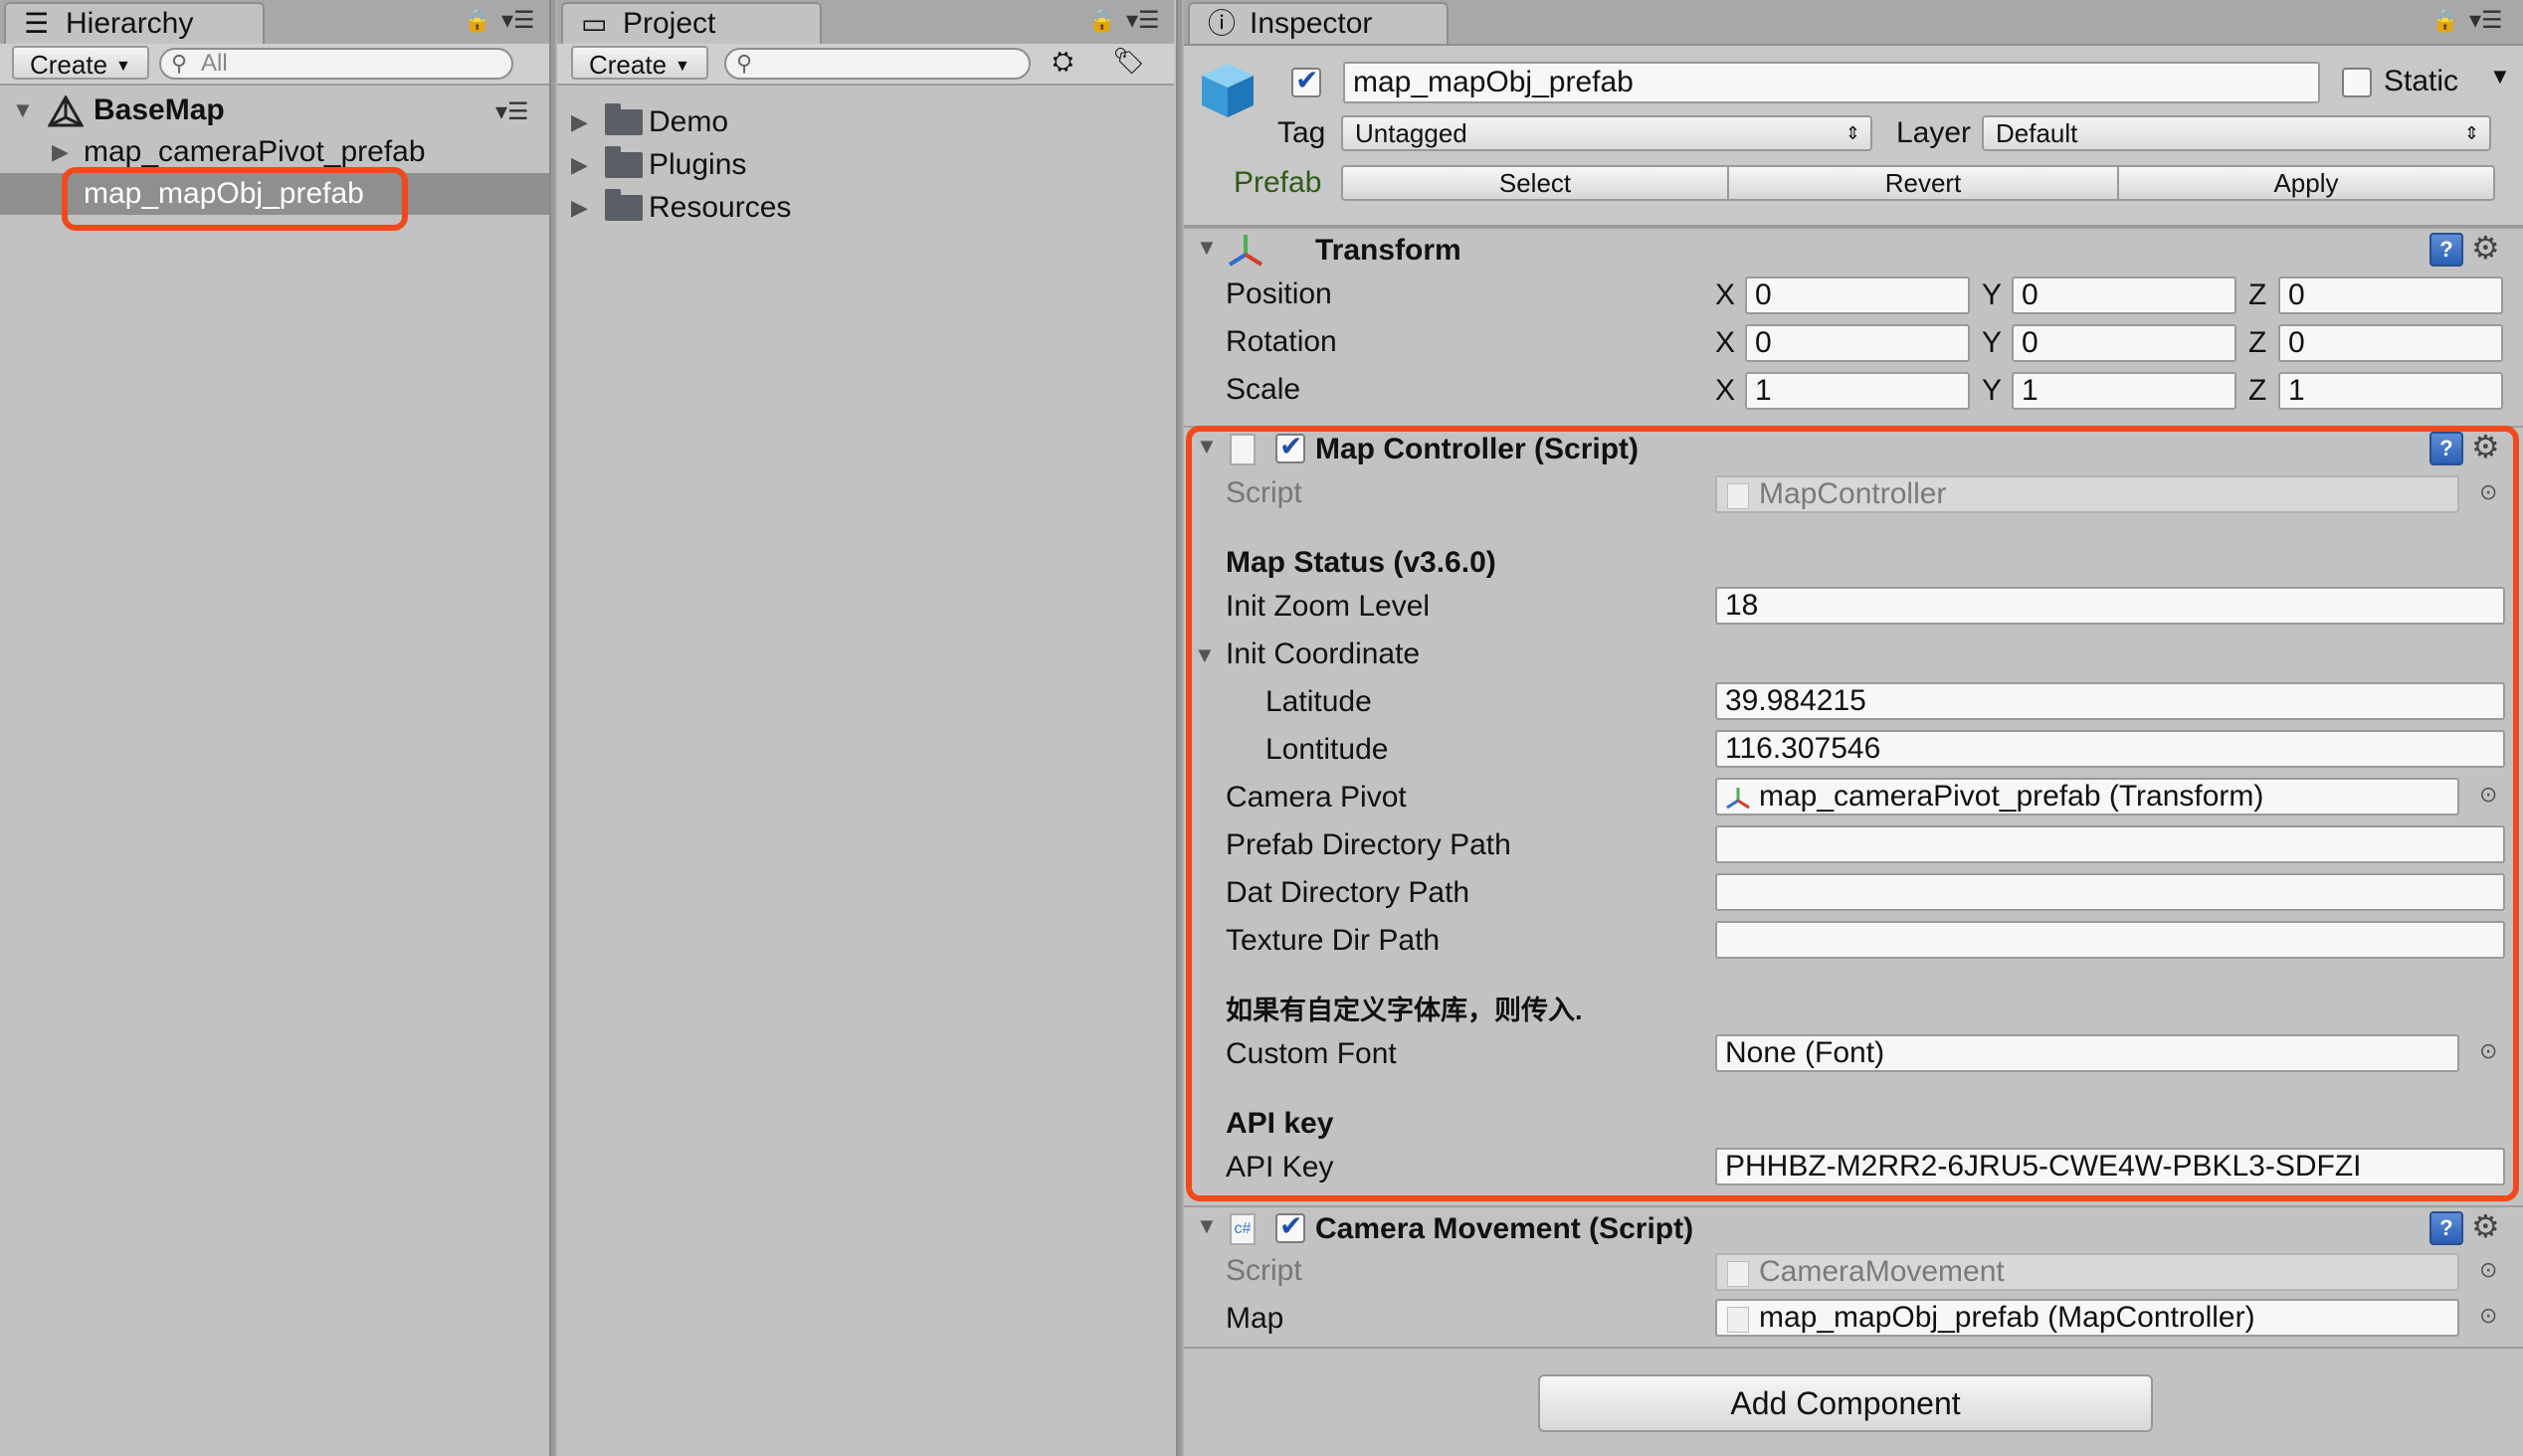 This screenshot has width=2523, height=1456. Describe the element at coordinates (628, 65) in the screenshot. I see `create-label: Create` at that location.